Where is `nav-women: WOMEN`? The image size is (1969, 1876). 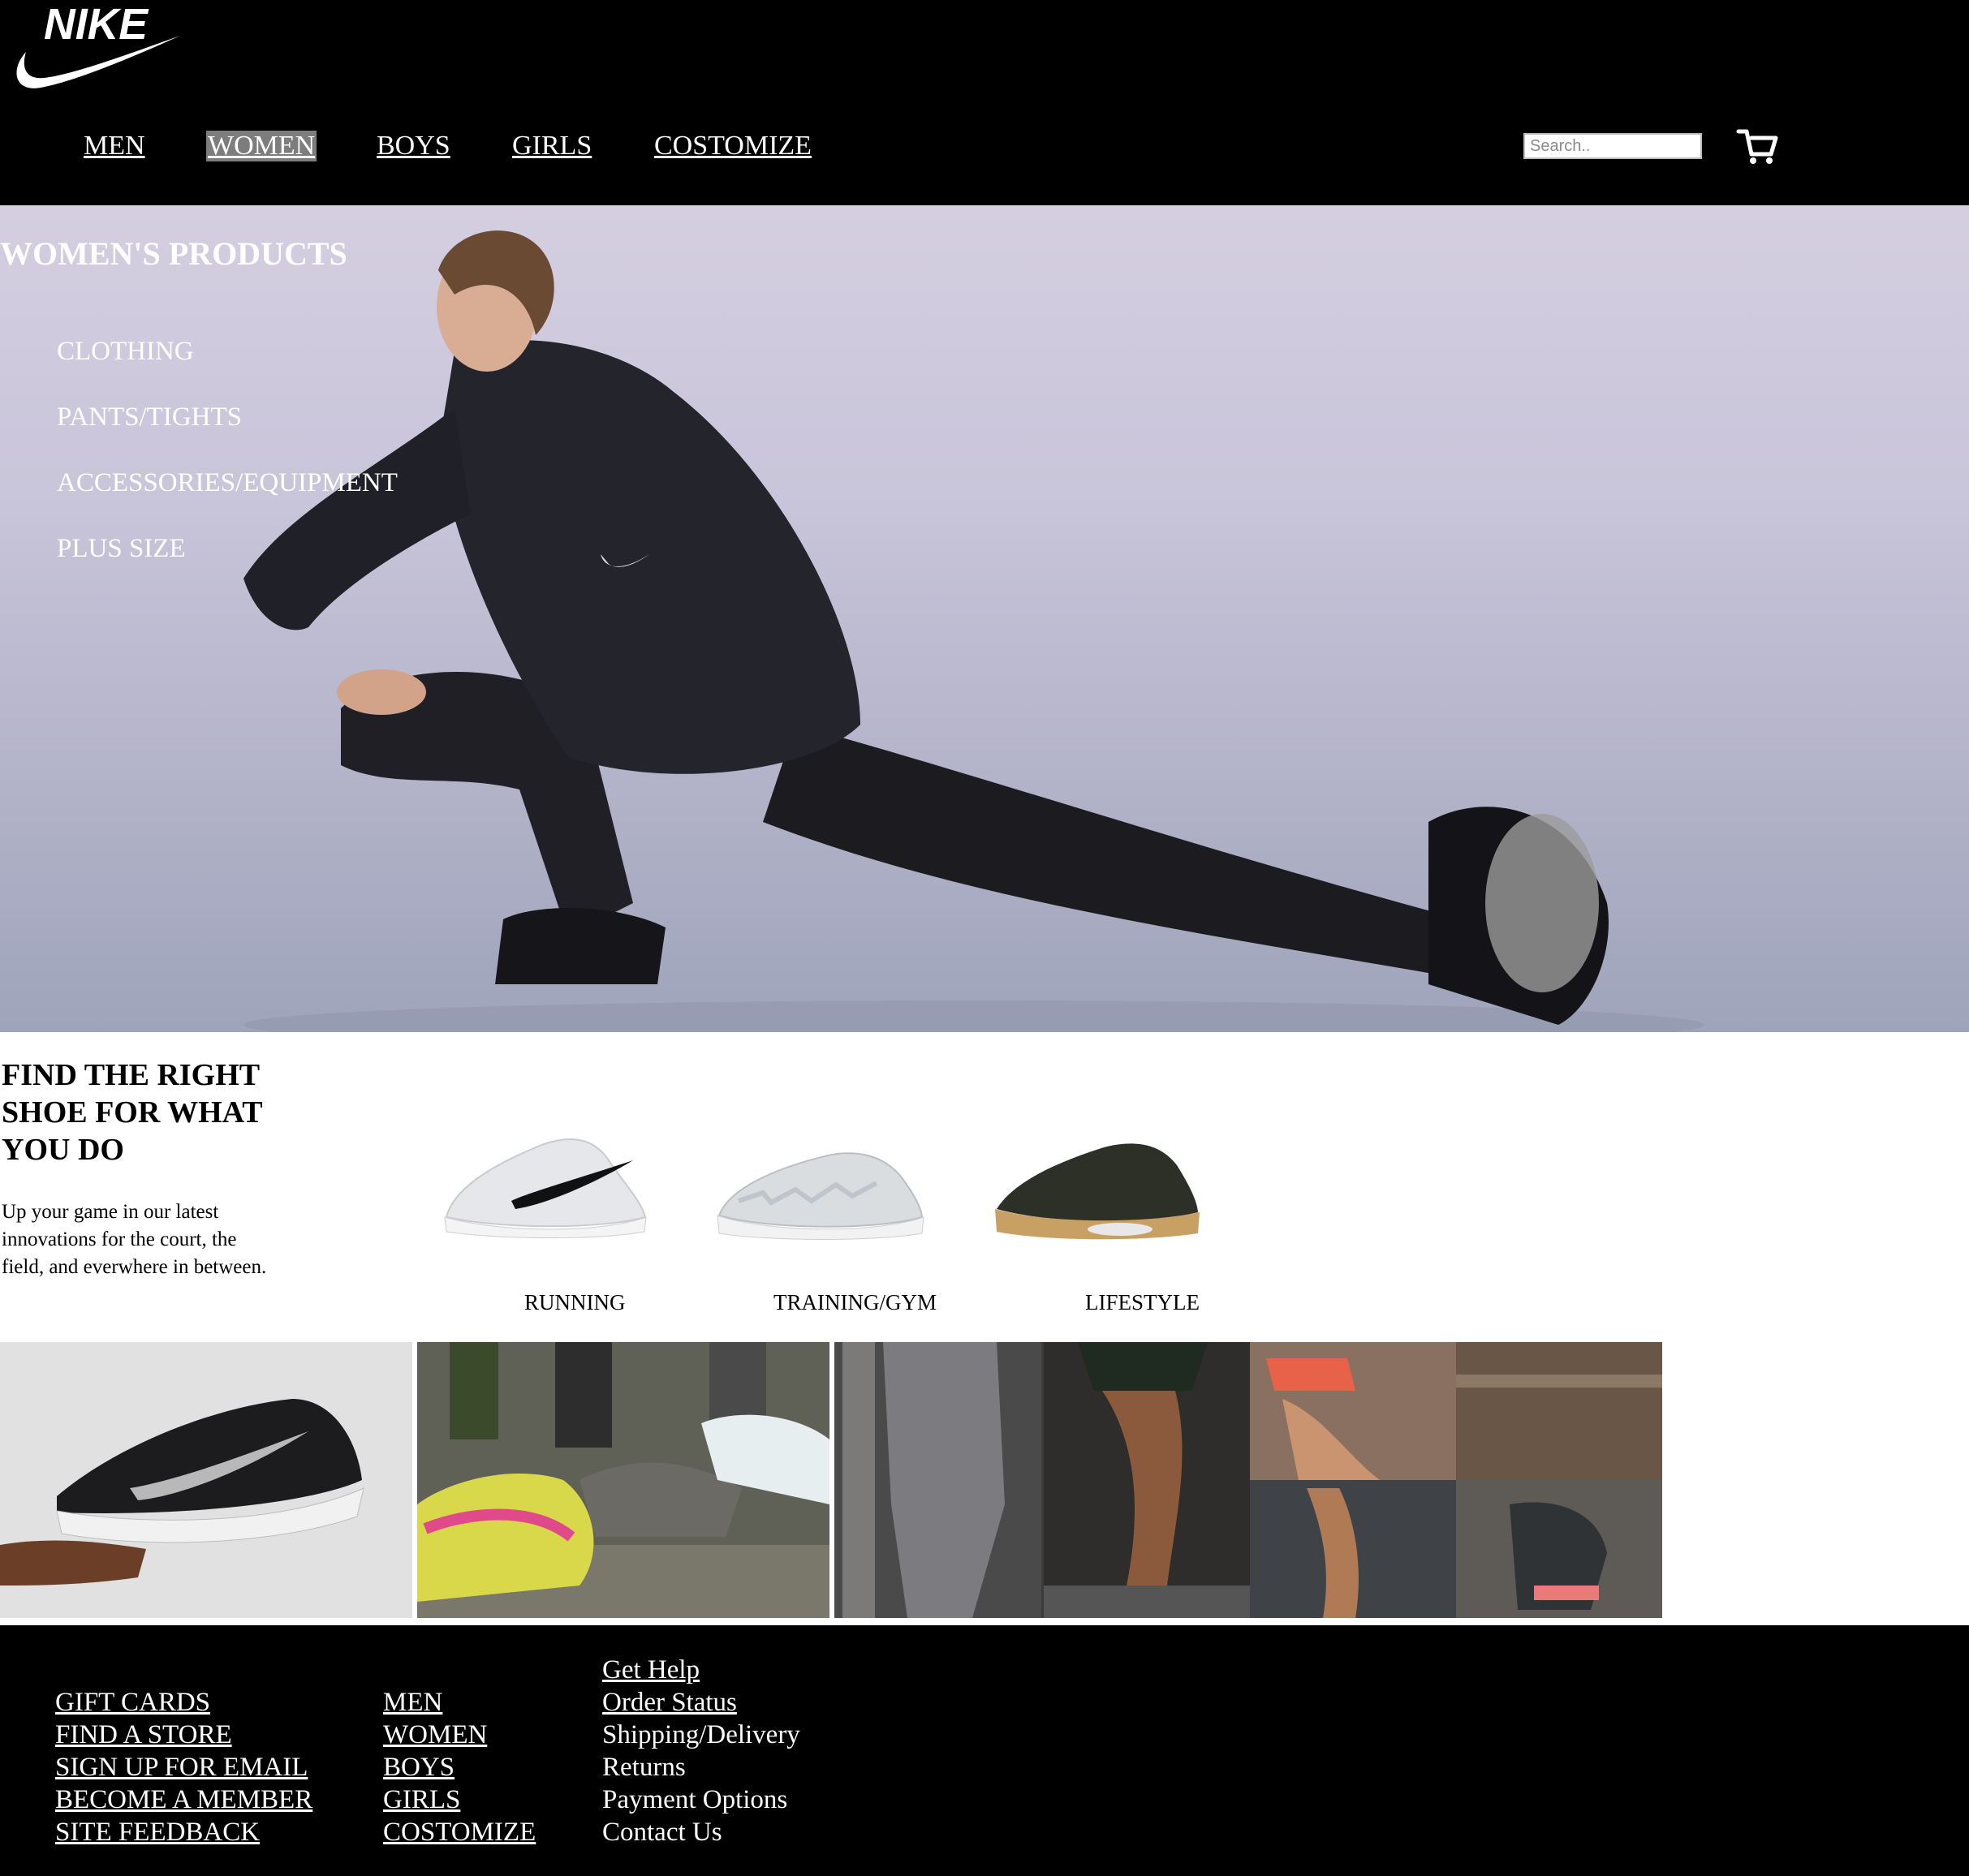
nav-women: WOMEN is located at coordinates (261, 146).